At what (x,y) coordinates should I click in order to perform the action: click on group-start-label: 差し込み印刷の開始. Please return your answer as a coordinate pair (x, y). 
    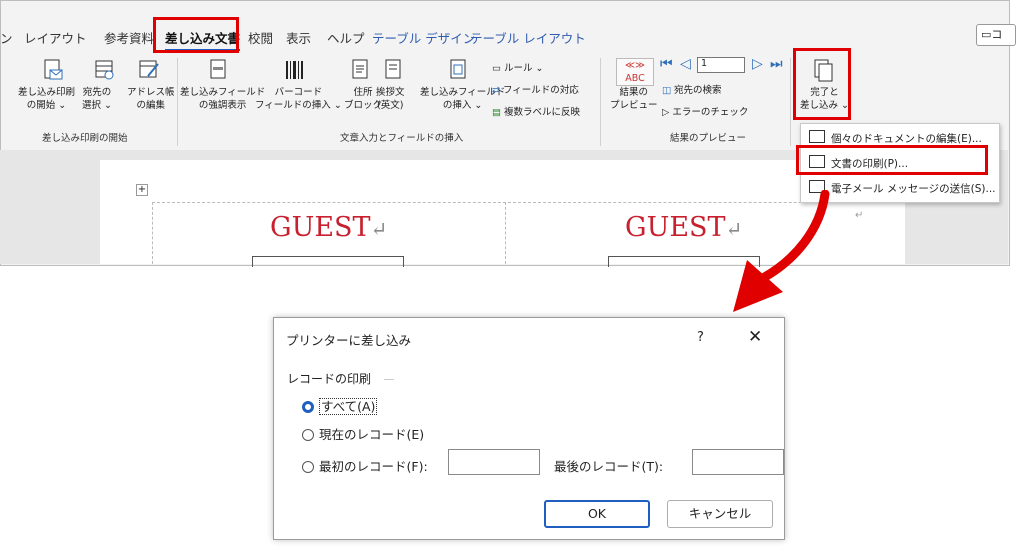
    Looking at the image, I should click on (85, 138).